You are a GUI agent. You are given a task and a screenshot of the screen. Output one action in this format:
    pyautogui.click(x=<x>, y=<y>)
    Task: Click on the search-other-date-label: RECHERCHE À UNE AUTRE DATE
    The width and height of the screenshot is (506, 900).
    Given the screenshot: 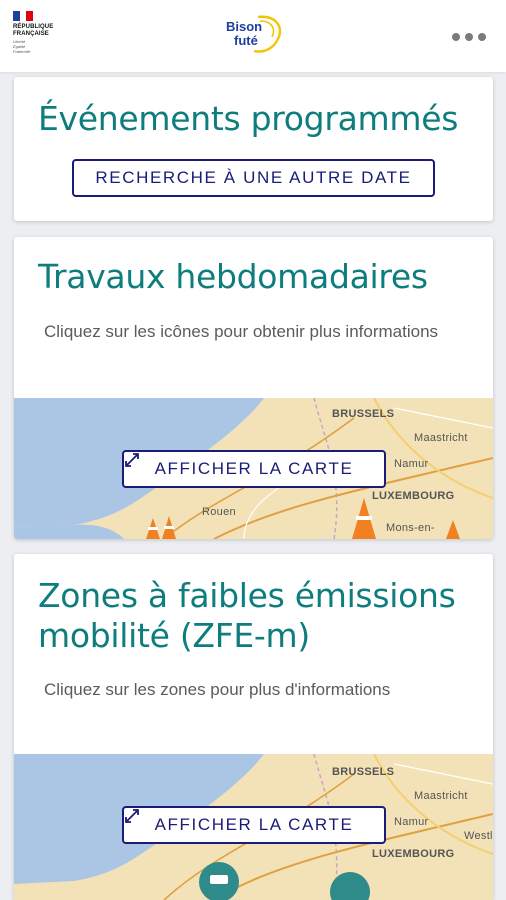 What is the action you would take?
    pyautogui.click(x=253, y=177)
    